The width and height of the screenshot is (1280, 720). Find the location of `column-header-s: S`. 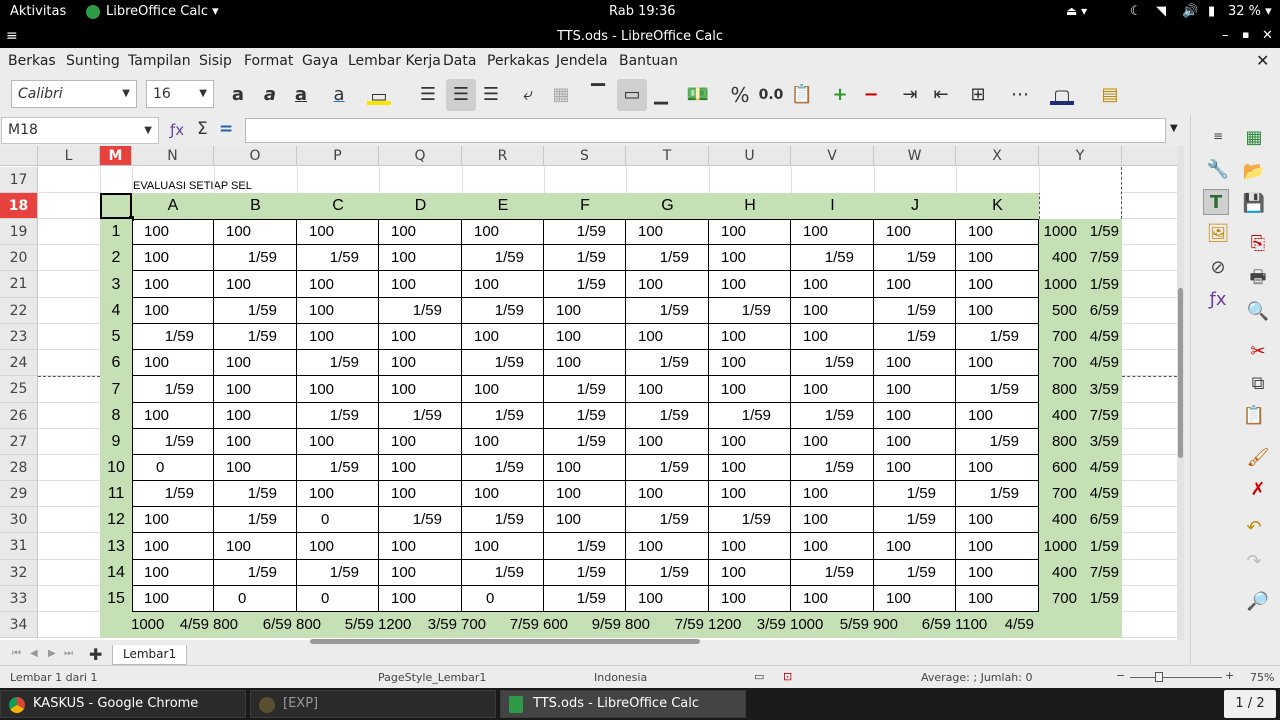

column-header-s: S is located at coordinates (585, 156).